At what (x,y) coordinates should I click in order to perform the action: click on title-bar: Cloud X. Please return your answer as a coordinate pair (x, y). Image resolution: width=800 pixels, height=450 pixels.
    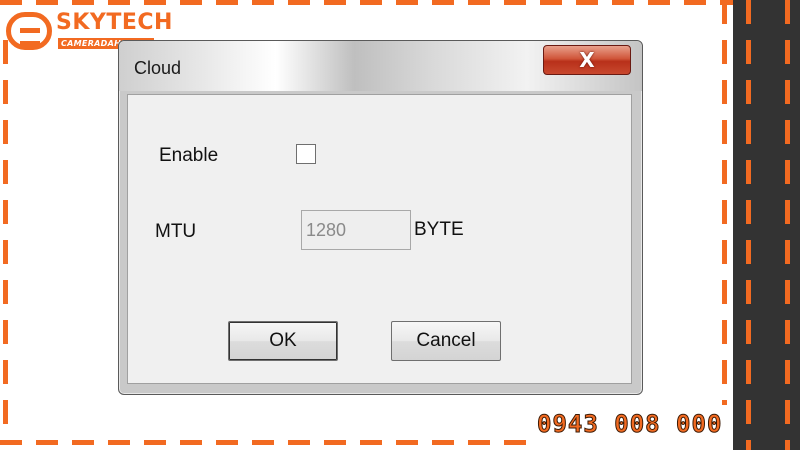
    Looking at the image, I should click on (380, 66).